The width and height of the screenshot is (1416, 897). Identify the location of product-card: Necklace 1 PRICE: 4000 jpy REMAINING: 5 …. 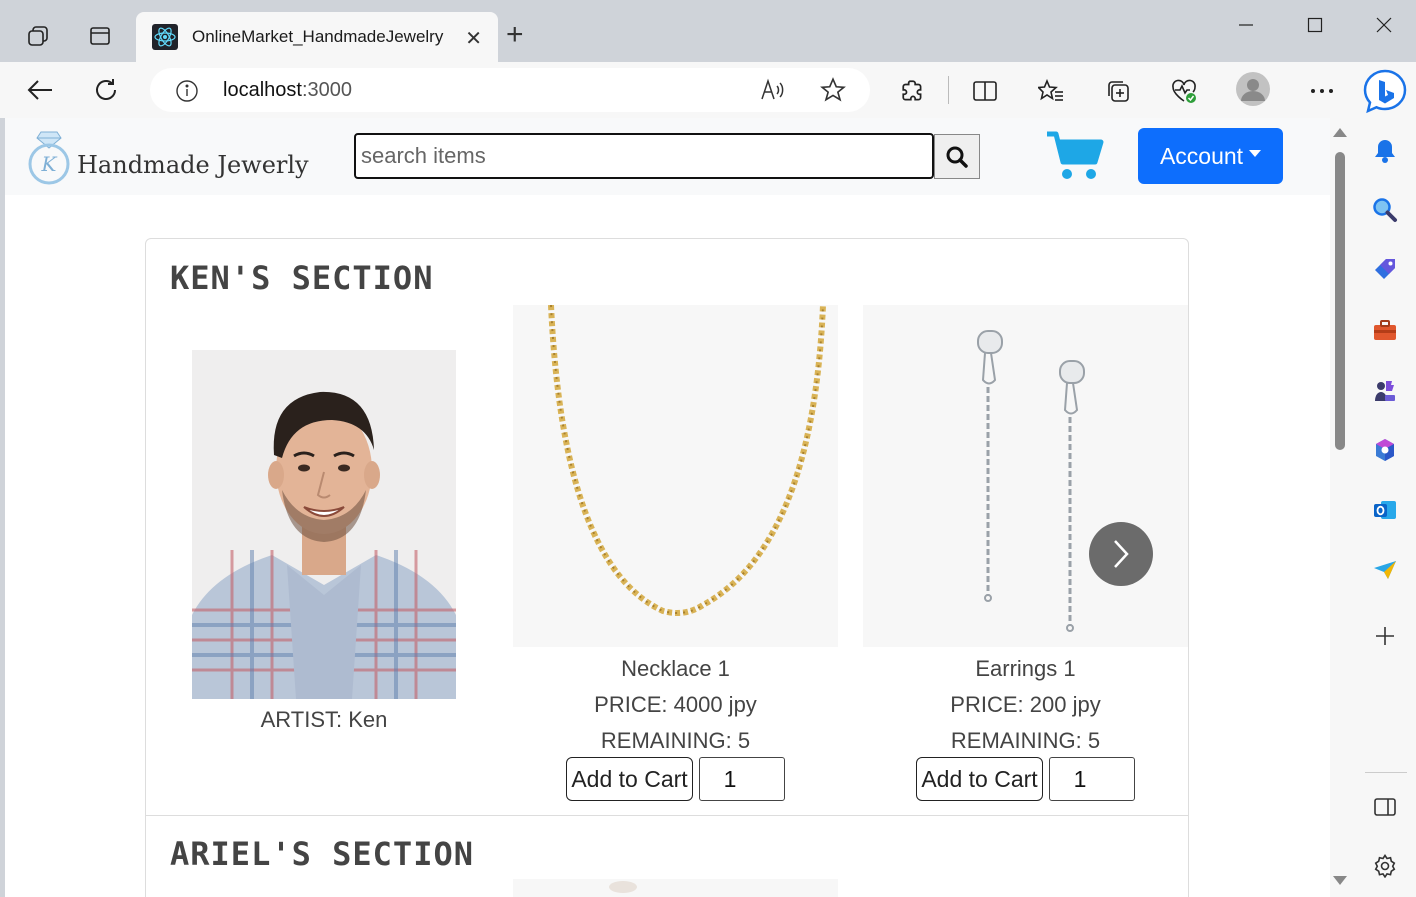
(675, 553).